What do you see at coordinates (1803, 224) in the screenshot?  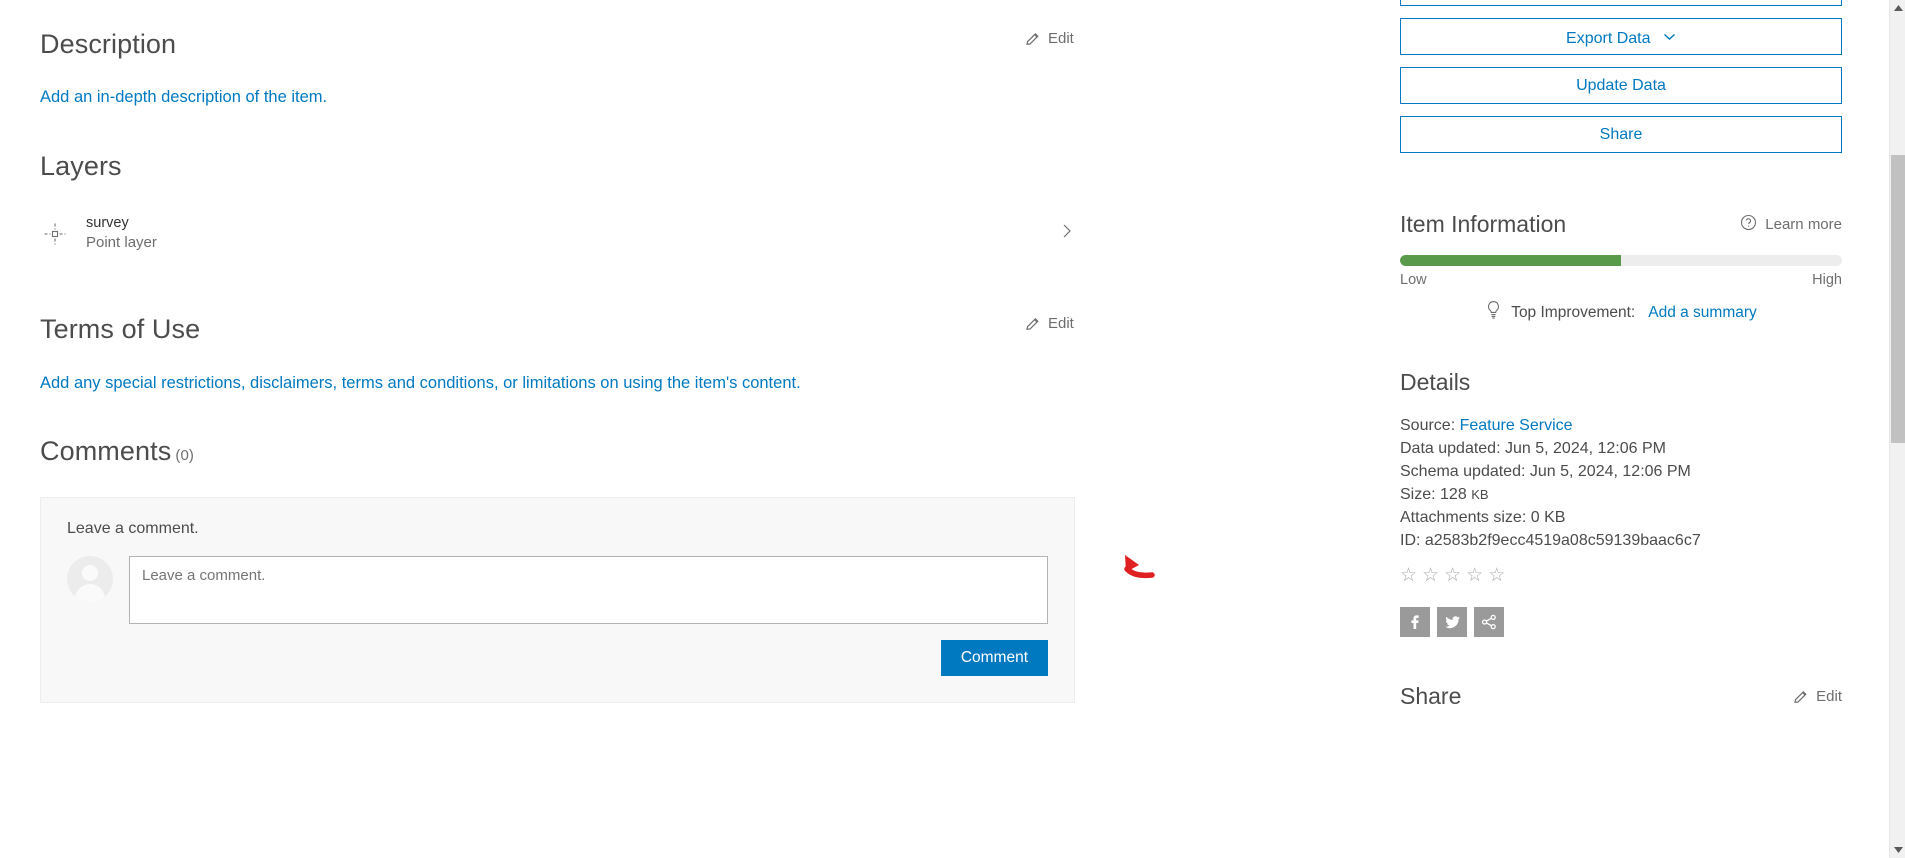 I see `learn-more-label: Learn more` at bounding box center [1803, 224].